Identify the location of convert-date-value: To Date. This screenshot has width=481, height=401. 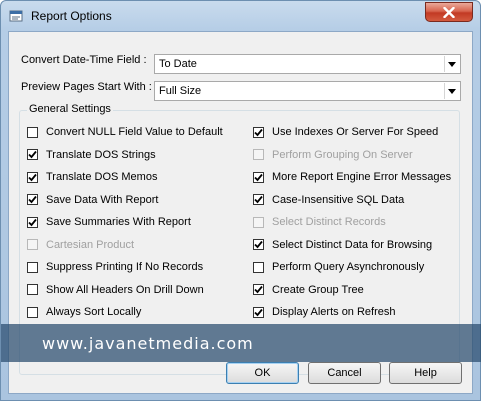
(178, 64).